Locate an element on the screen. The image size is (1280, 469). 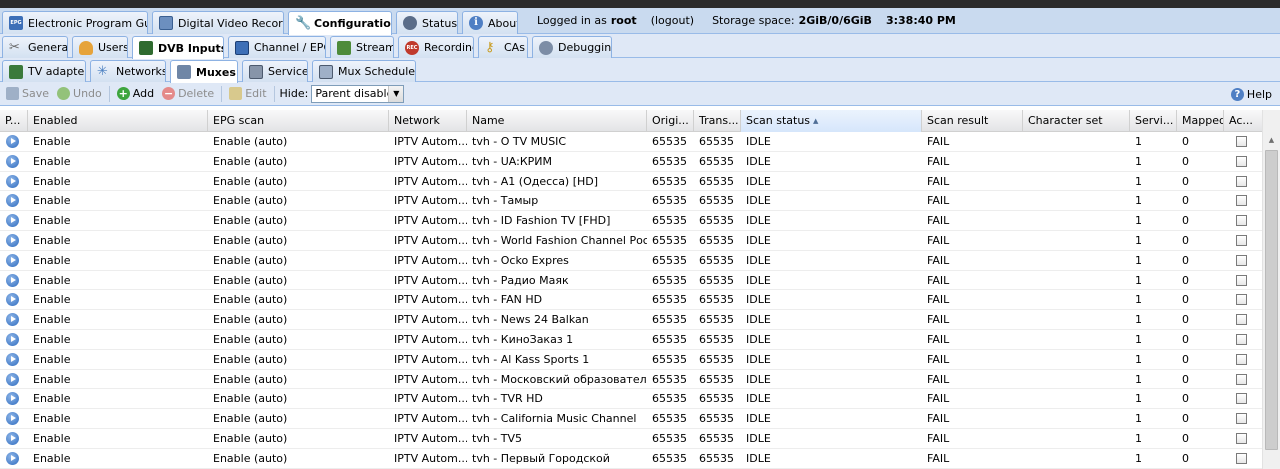
vertical-scrollbar: ▲ is located at coordinates (1271, 289).